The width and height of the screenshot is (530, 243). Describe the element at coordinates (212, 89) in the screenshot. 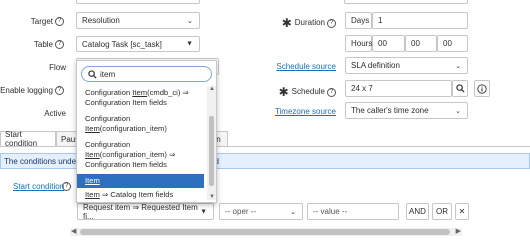

I see `scroll-up-arrow-icon: ▲` at that location.